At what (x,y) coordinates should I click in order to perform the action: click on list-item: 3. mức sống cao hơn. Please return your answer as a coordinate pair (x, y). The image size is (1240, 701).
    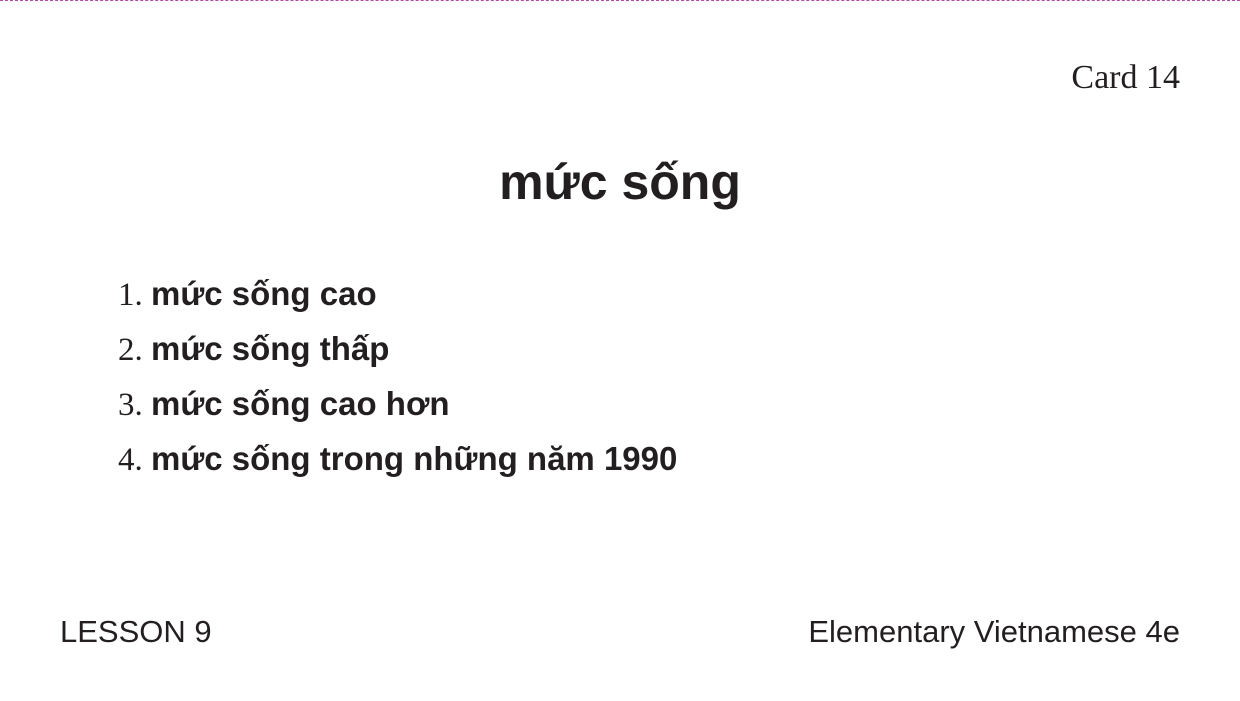
    Looking at the image, I should click on (397, 403).